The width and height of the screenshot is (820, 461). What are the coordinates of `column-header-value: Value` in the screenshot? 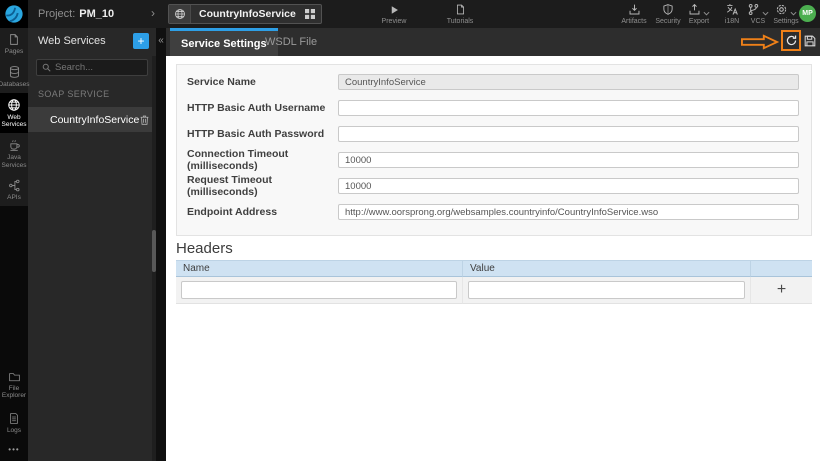 It's located at (606, 268).